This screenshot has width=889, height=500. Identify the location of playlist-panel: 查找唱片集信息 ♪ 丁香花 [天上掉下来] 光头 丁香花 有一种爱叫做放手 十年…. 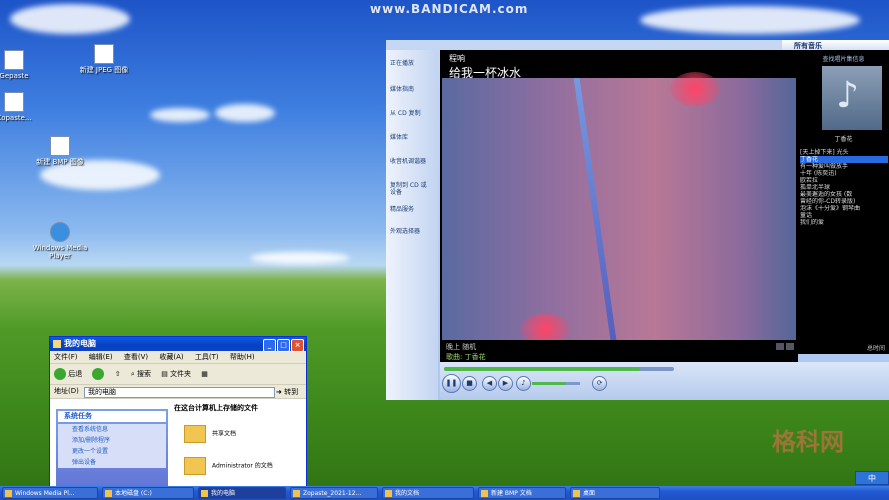
(843, 195).